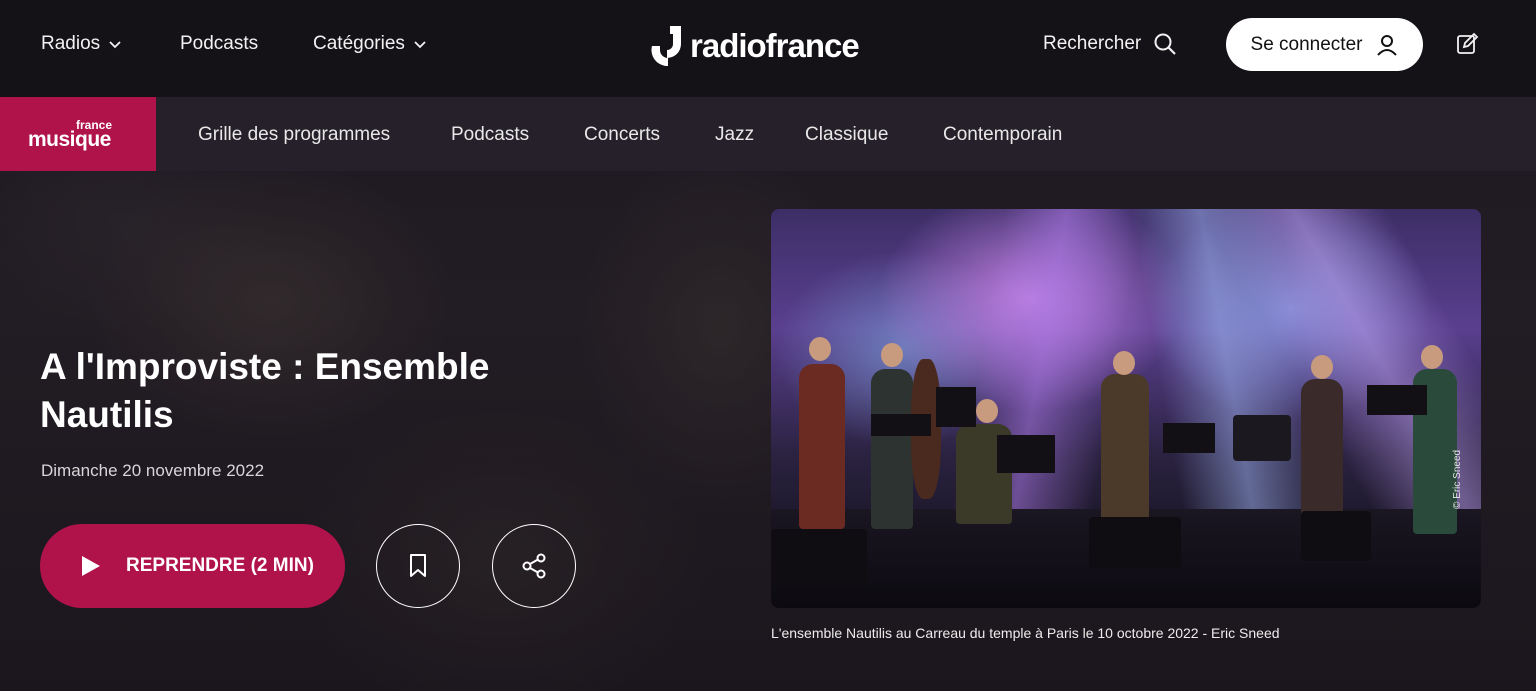 The height and width of the screenshot is (691, 1536). Describe the element at coordinates (1306, 44) in the screenshot. I see `login-label: Se connecter` at that location.